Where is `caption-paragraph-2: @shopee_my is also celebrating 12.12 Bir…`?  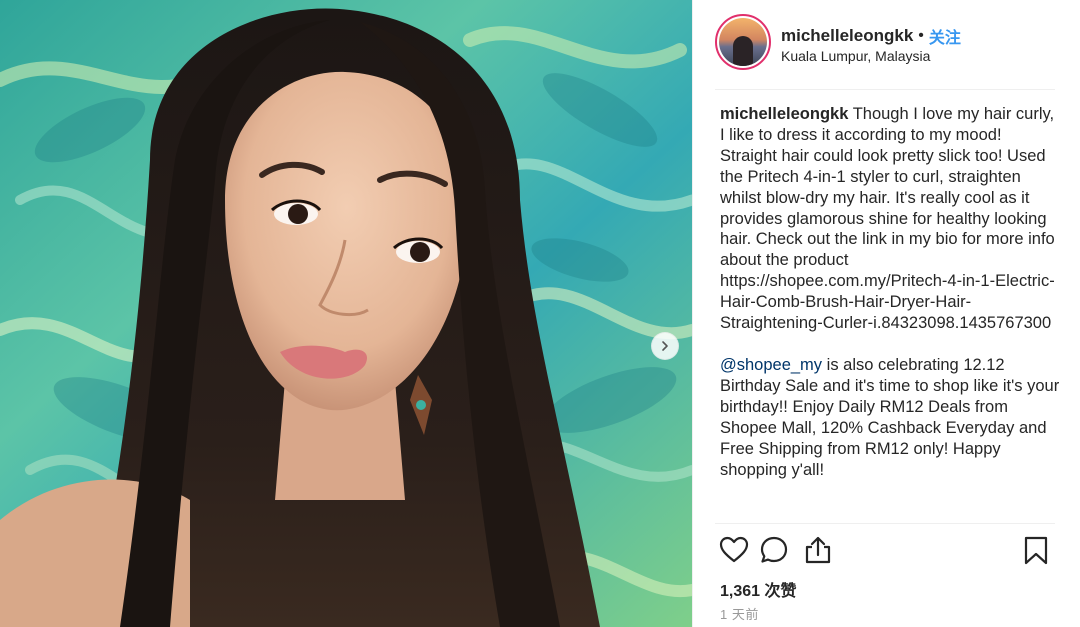
caption-paragraph-2: @shopee_my is also celebrating 12.12 Bir… is located at coordinates (891, 417).